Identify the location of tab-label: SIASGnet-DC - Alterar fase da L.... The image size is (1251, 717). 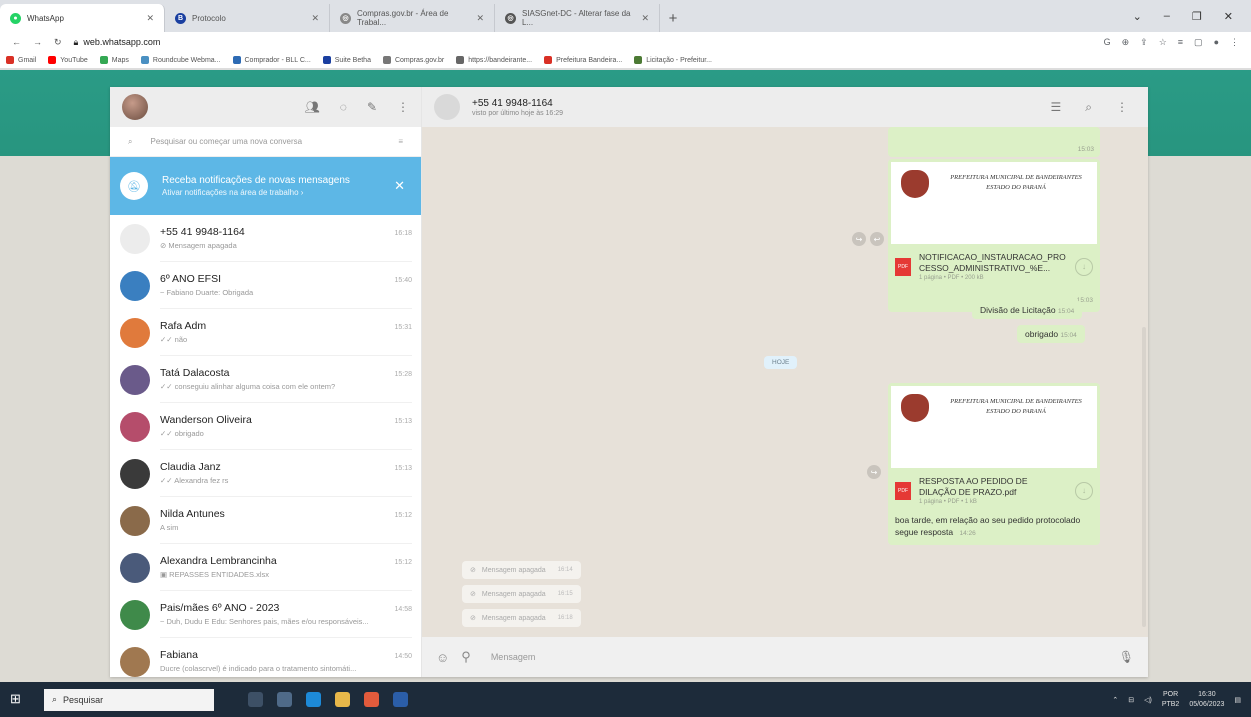
(576, 18).